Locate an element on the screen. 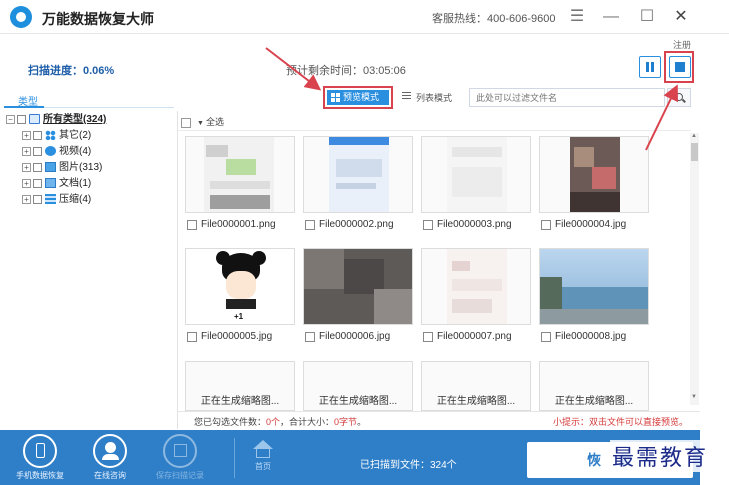 The image size is (729, 485). phone-recovery-button: 手机数据恢复 is located at coordinates (40, 459).